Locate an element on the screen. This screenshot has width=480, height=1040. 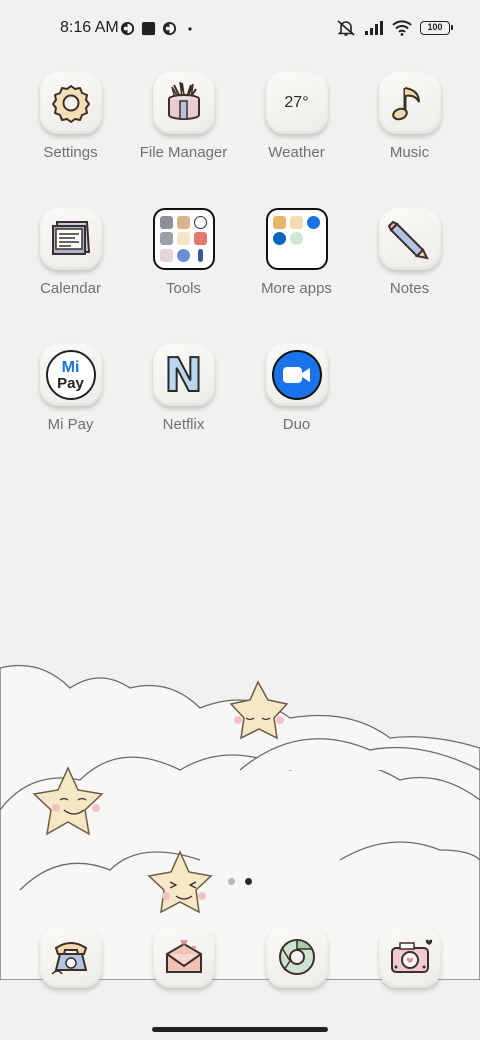
status-time: 8:16 AM is located at coordinates (89, 27).